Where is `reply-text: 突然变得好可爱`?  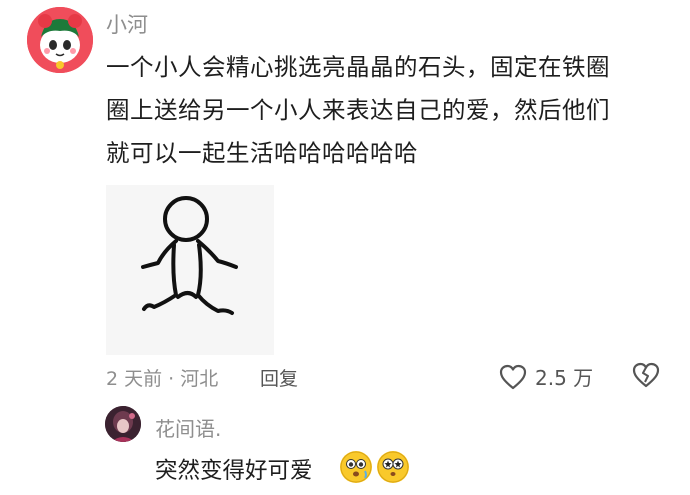 reply-text: 突然变得好可爱 is located at coordinates (234, 471).